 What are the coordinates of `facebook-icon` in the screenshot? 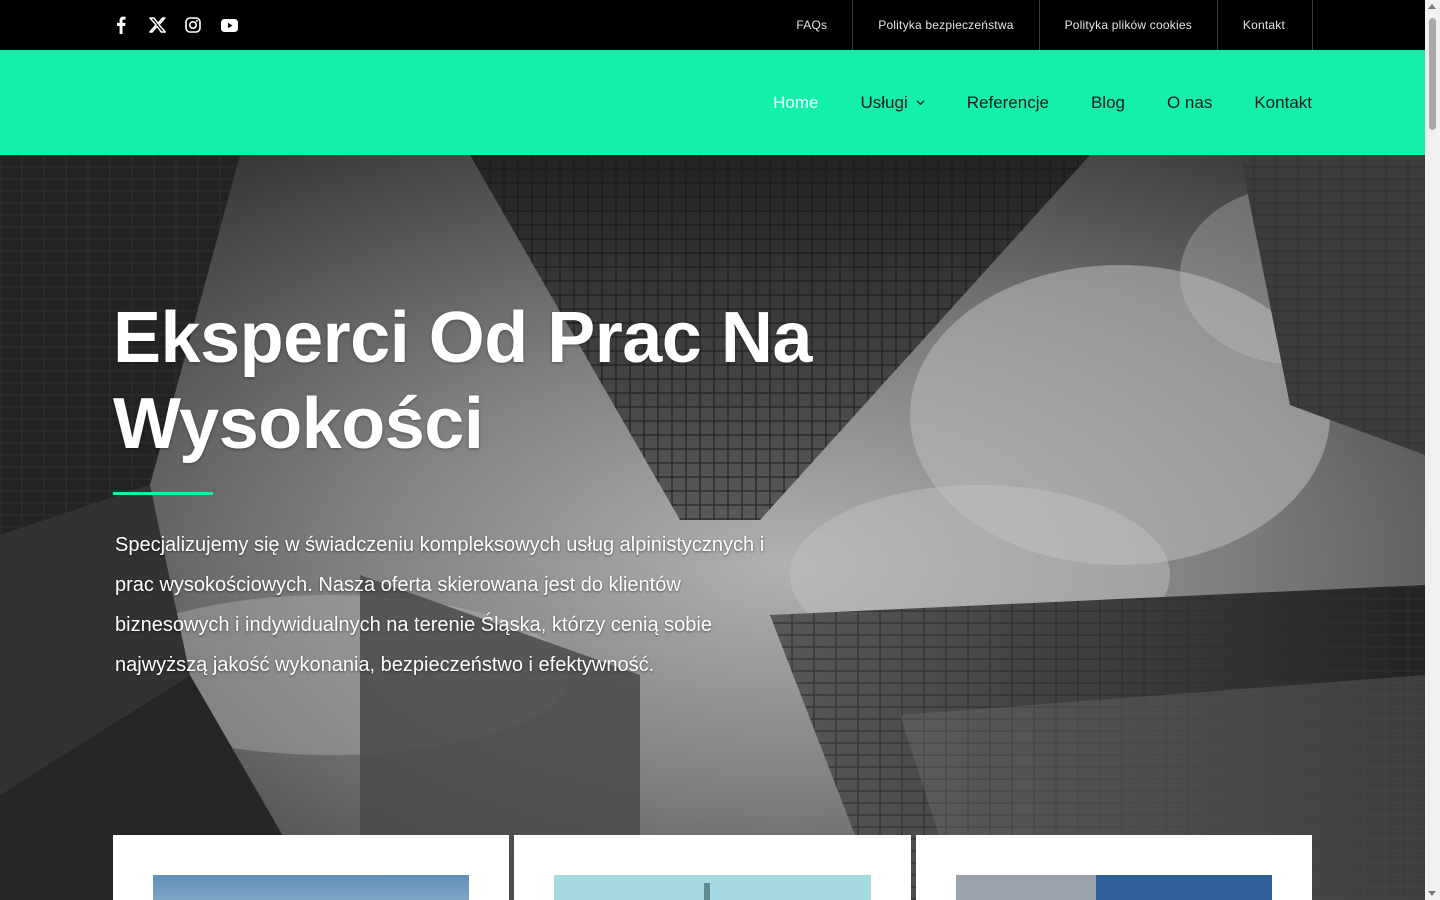 It's located at (121, 25).